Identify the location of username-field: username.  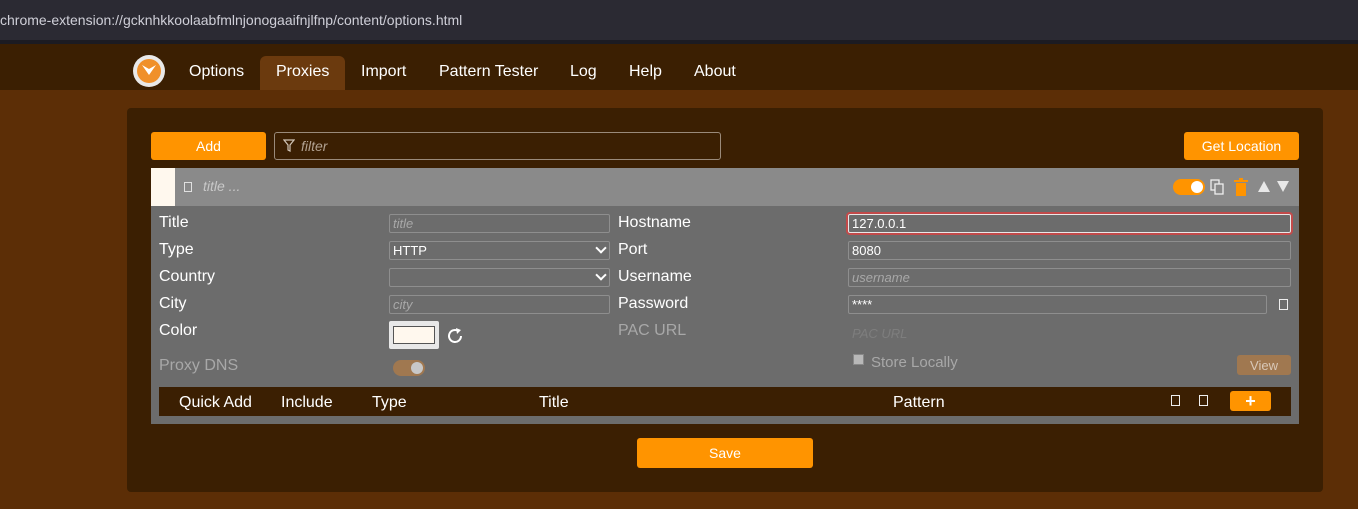
(1069, 277).